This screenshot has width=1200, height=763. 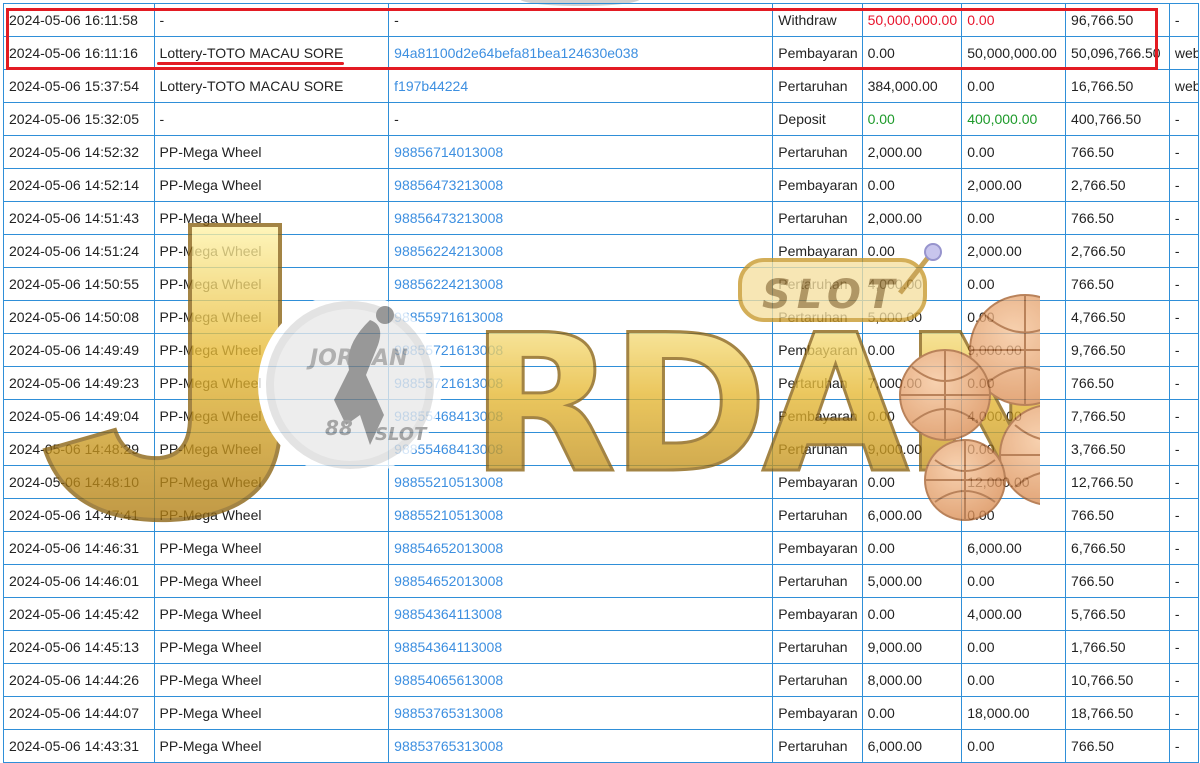 I want to click on cell-date: 2024-05-06 14:48:10, so click(x=79, y=482).